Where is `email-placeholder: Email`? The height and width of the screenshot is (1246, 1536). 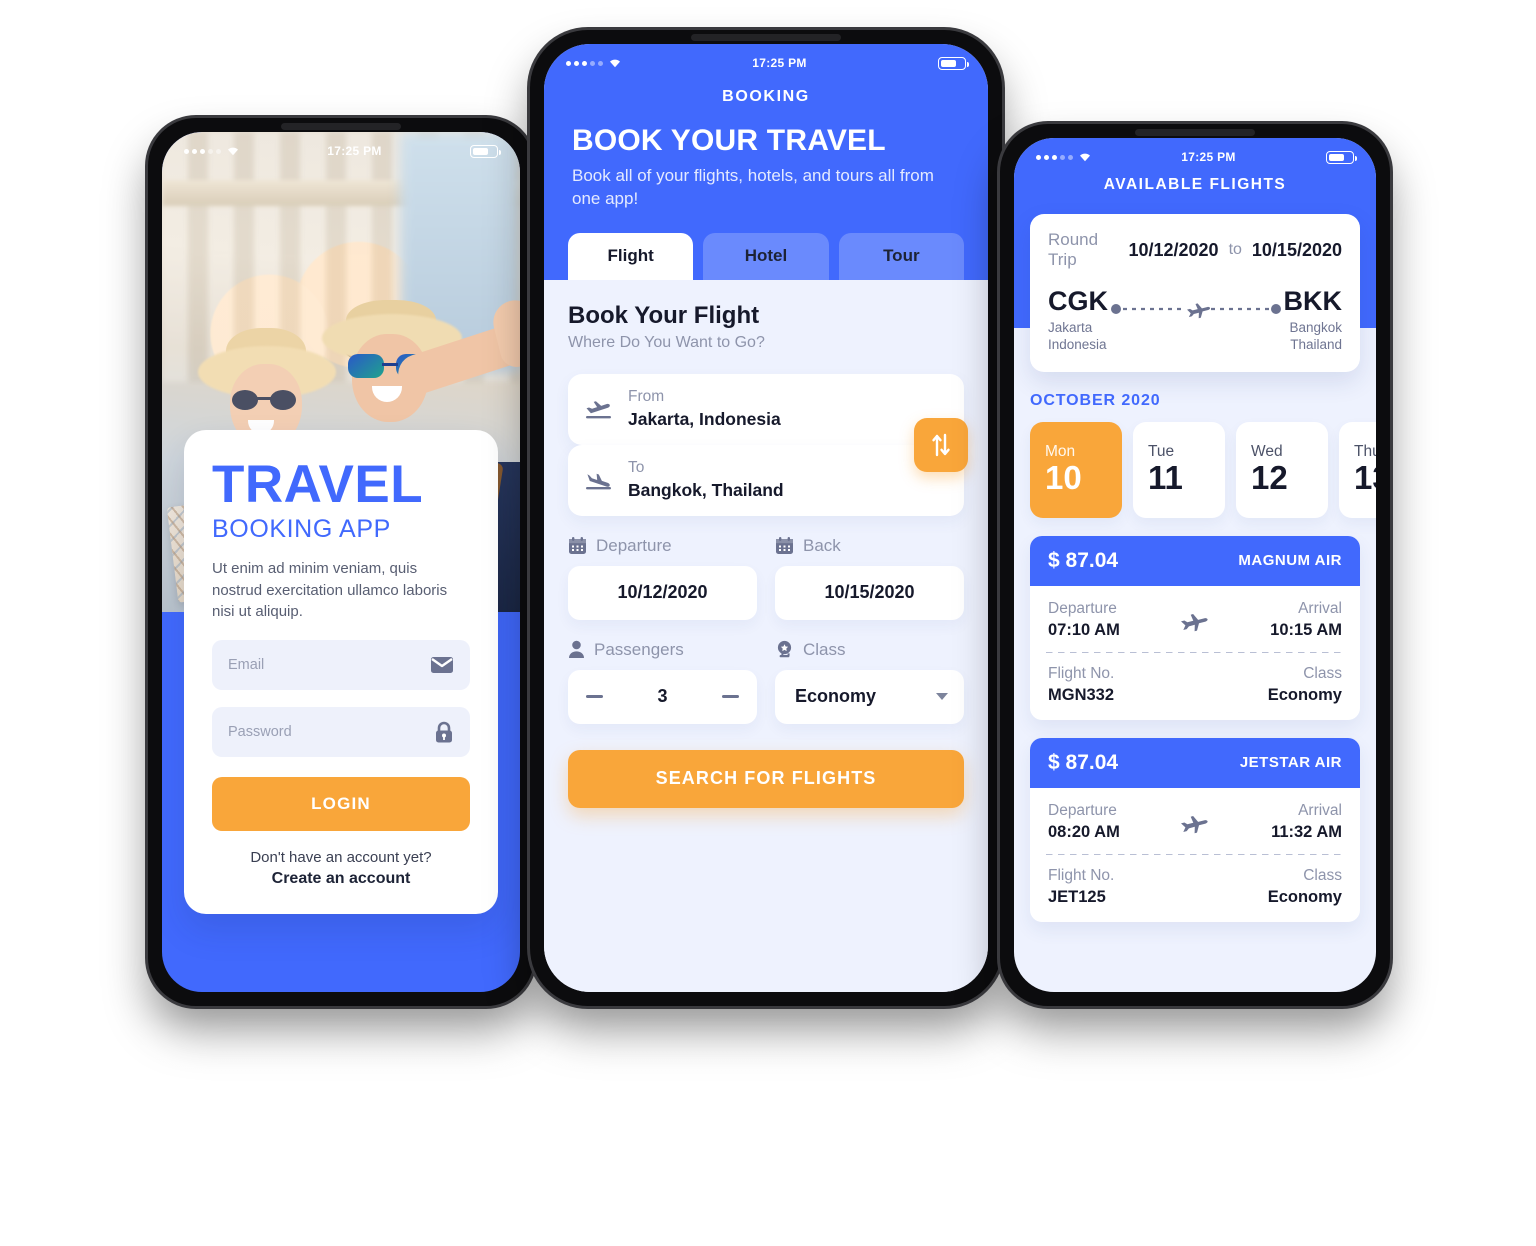
email-placeholder: Email is located at coordinates (246, 665).